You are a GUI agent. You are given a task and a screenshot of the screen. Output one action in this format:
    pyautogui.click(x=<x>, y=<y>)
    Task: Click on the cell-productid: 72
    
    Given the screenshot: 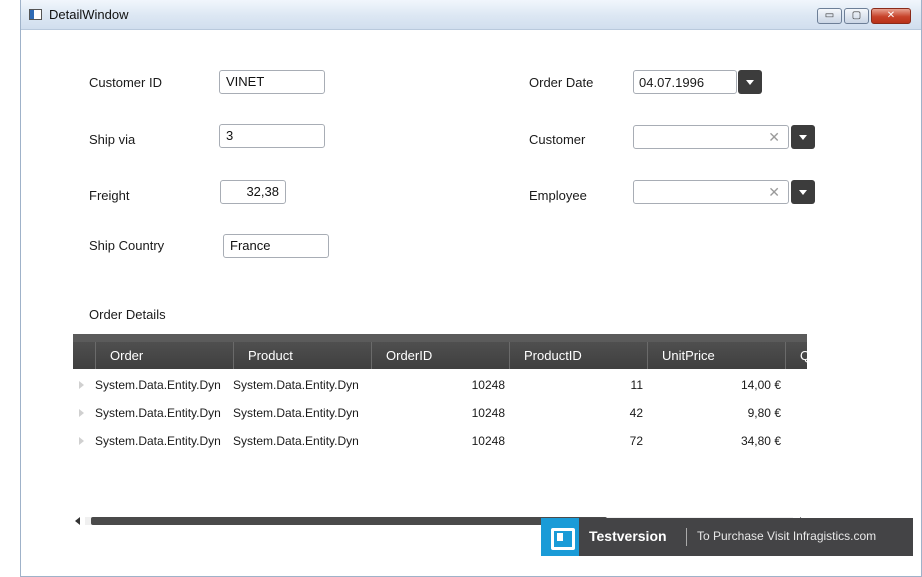 What is the action you would take?
    pyautogui.click(x=636, y=441)
    